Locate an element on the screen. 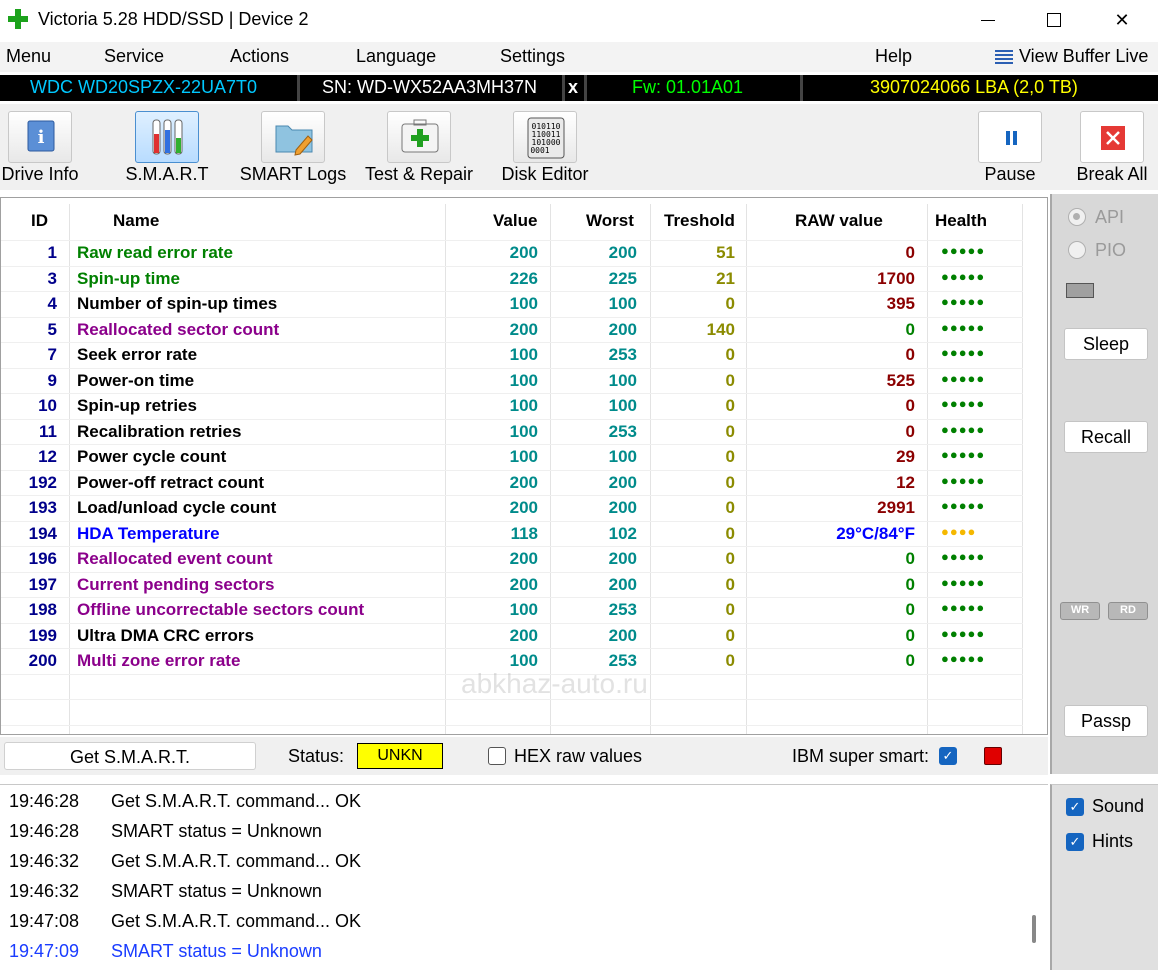  smart-button: S.M.A.R.T is located at coordinates (167, 147).